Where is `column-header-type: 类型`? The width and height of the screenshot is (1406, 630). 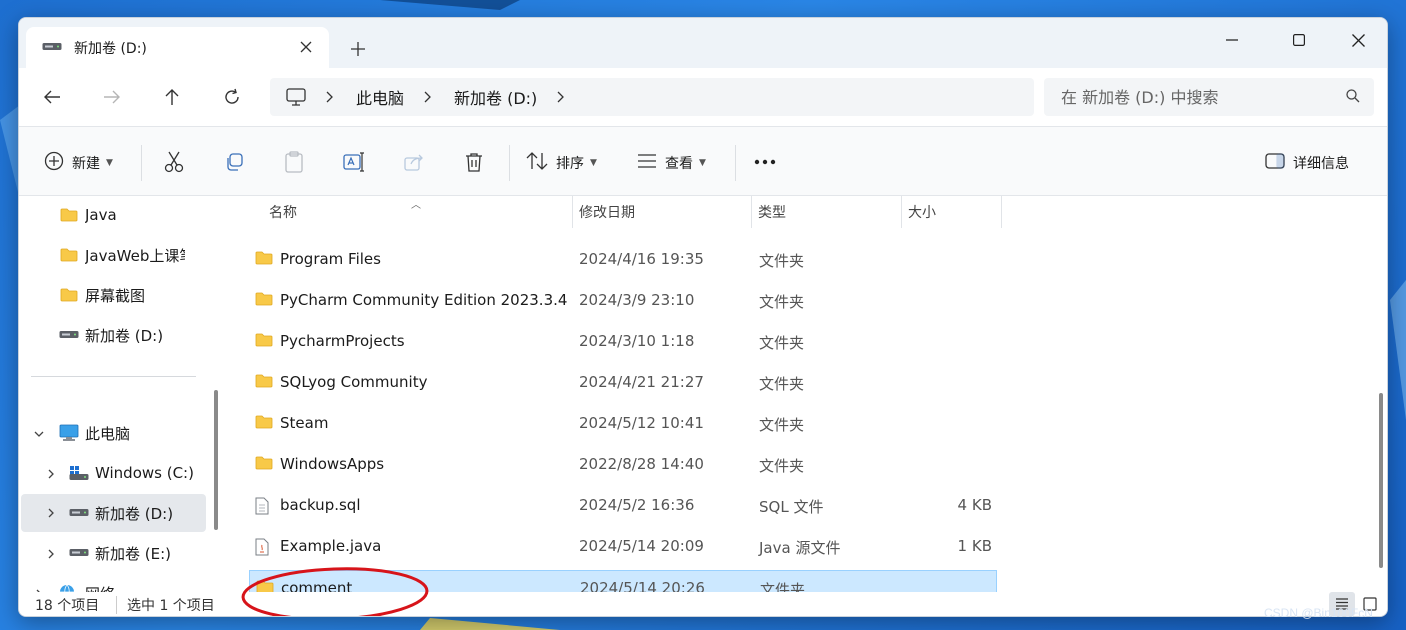 column-header-type: 类型 is located at coordinates (772, 212).